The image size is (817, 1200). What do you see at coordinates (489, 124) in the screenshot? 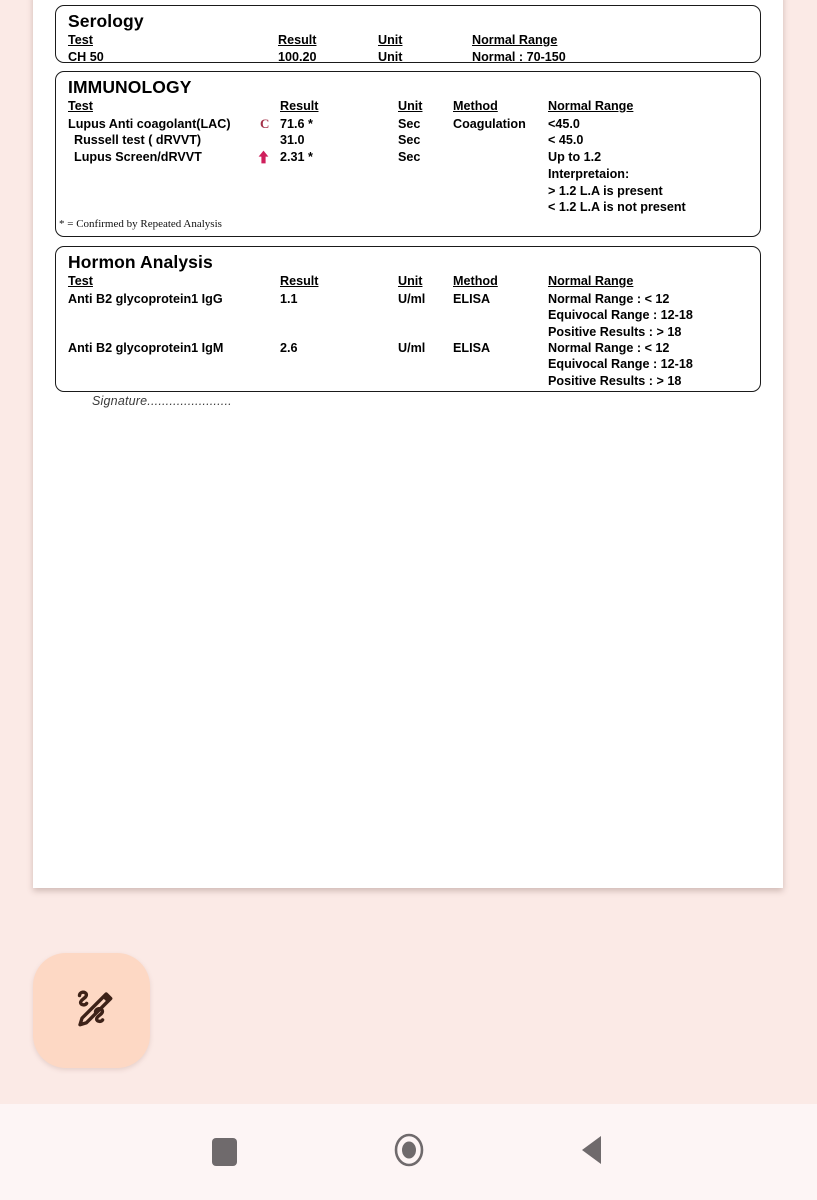
I see `cell-method: Coagulation` at bounding box center [489, 124].